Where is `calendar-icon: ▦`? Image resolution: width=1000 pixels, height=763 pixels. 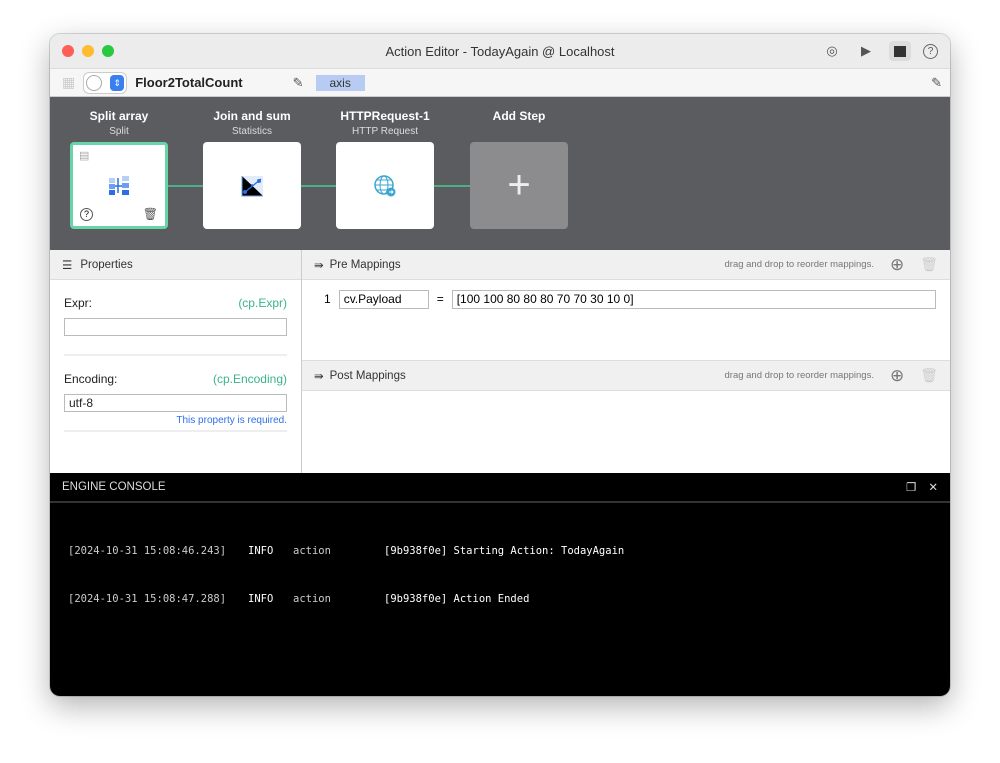
calendar-icon: ▦ is located at coordinates (68, 82).